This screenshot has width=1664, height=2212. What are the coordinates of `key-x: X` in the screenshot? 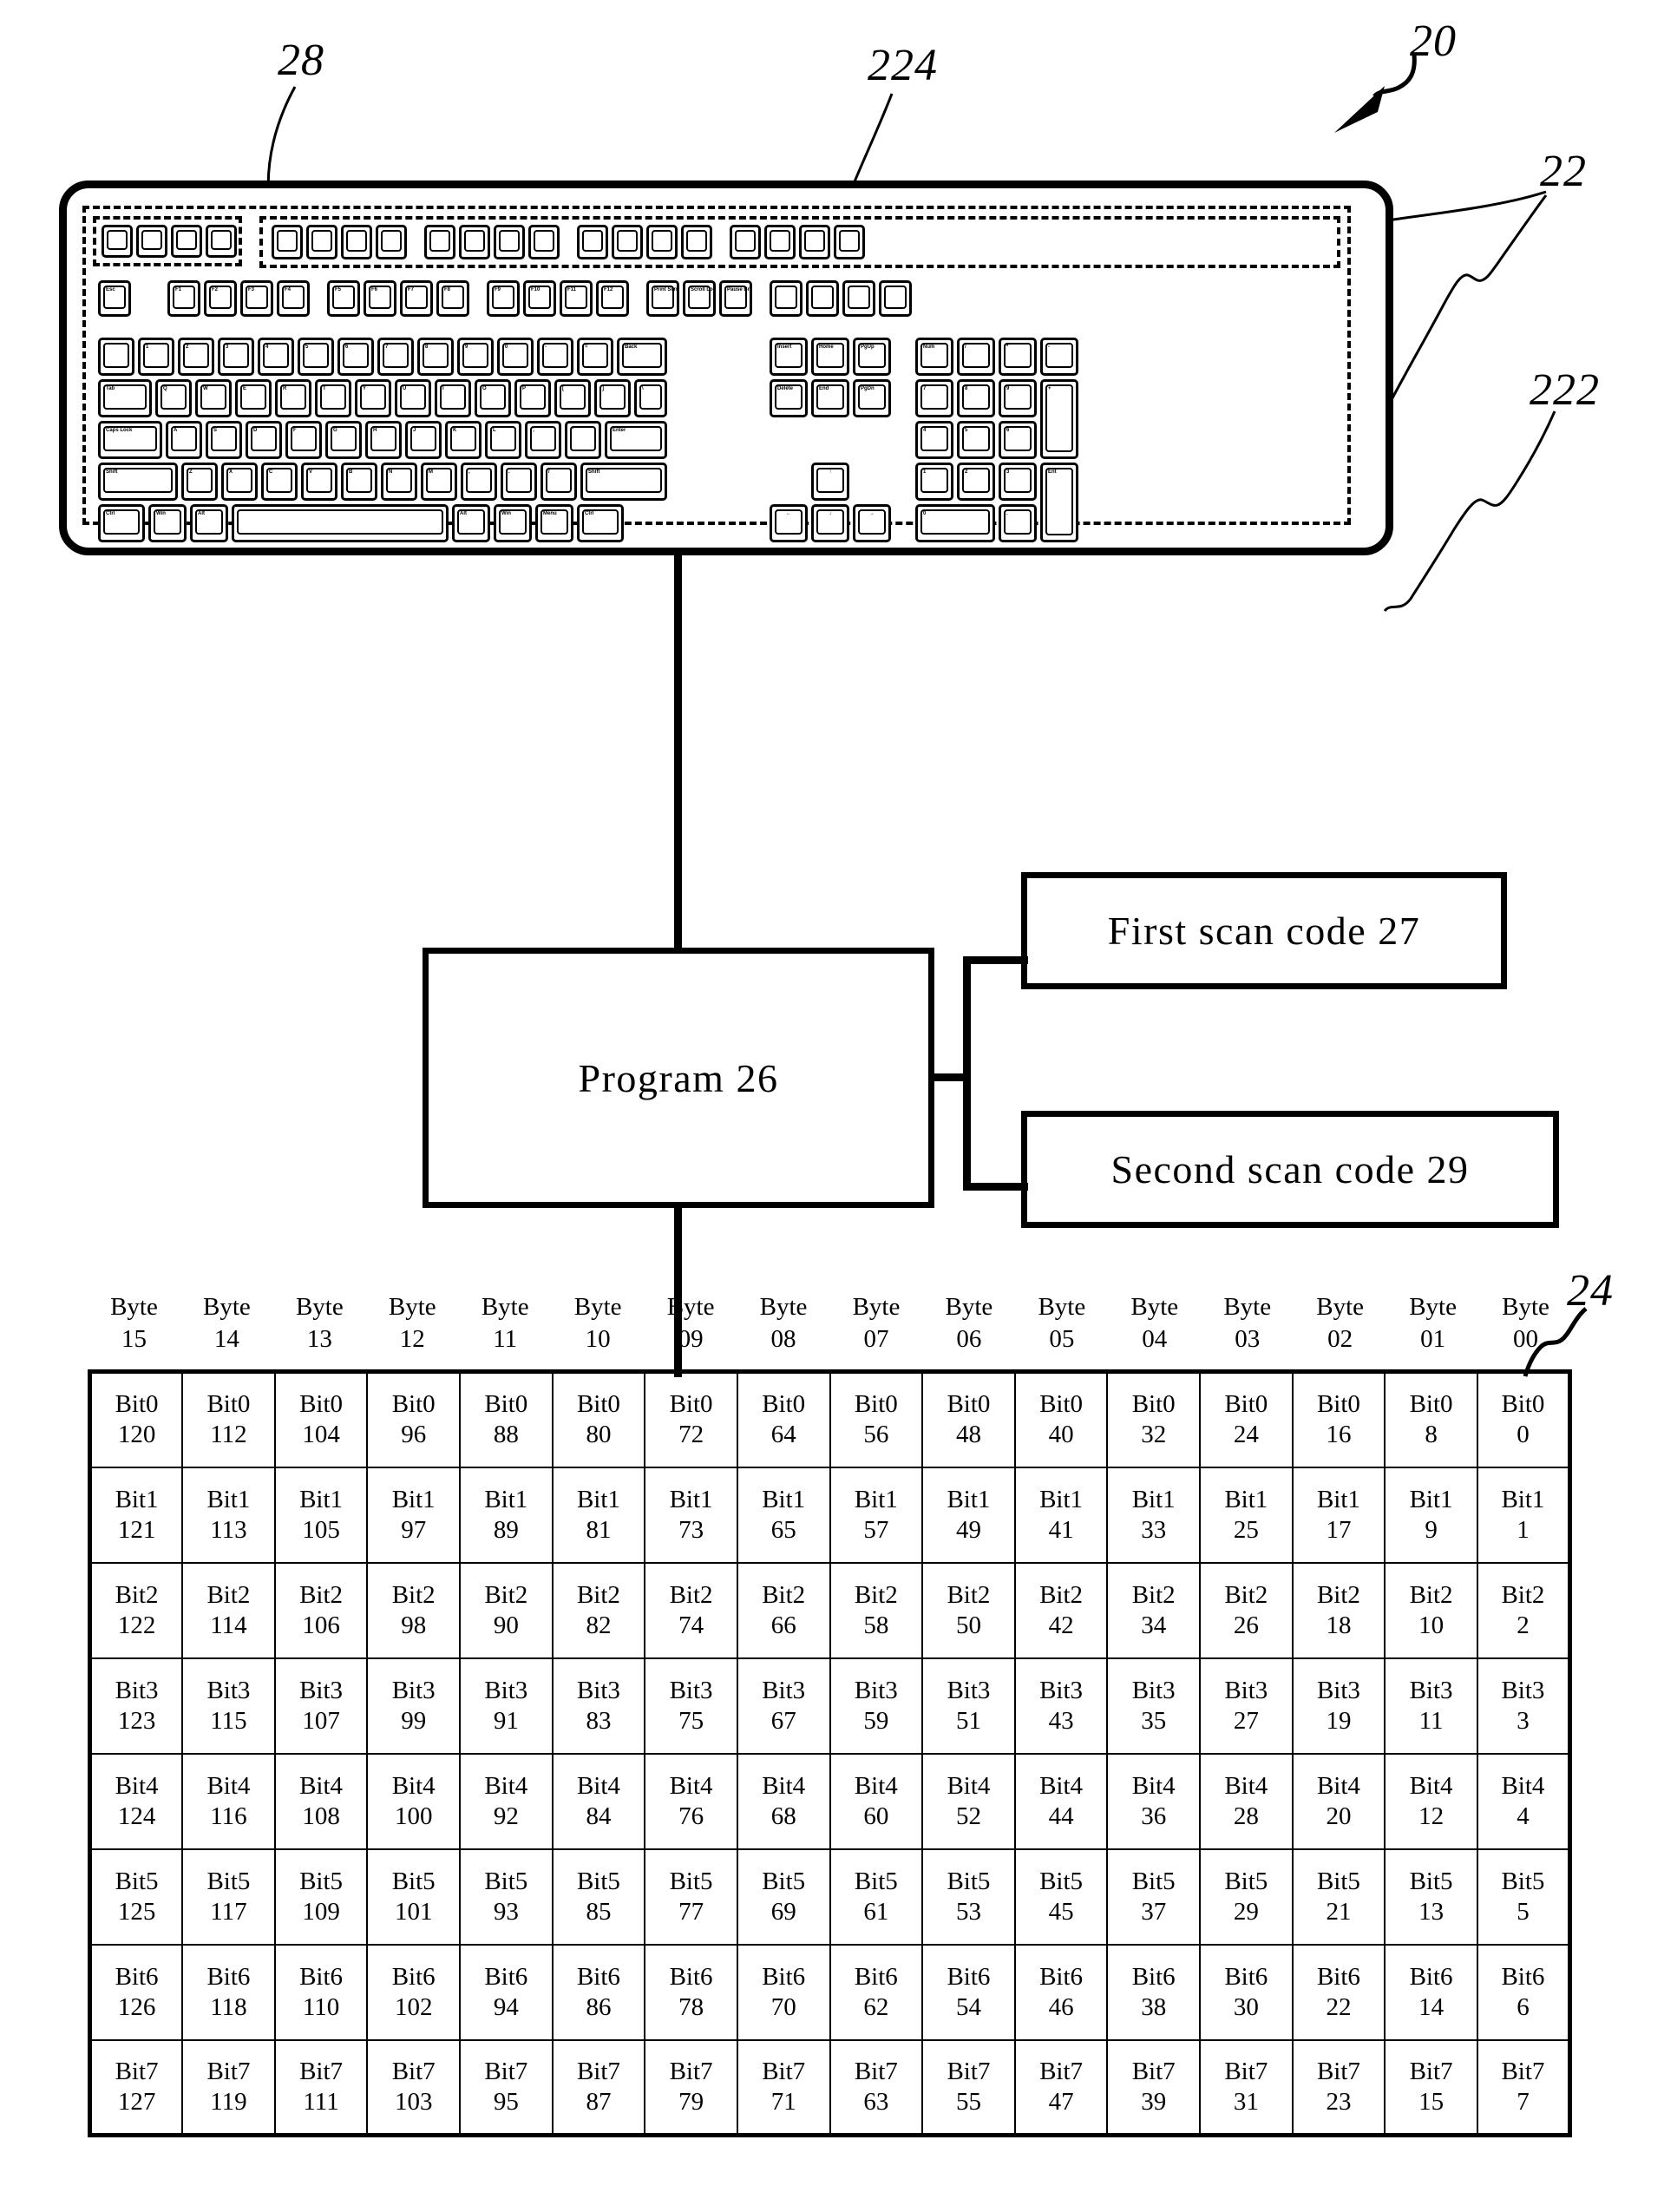 It's located at (240, 482).